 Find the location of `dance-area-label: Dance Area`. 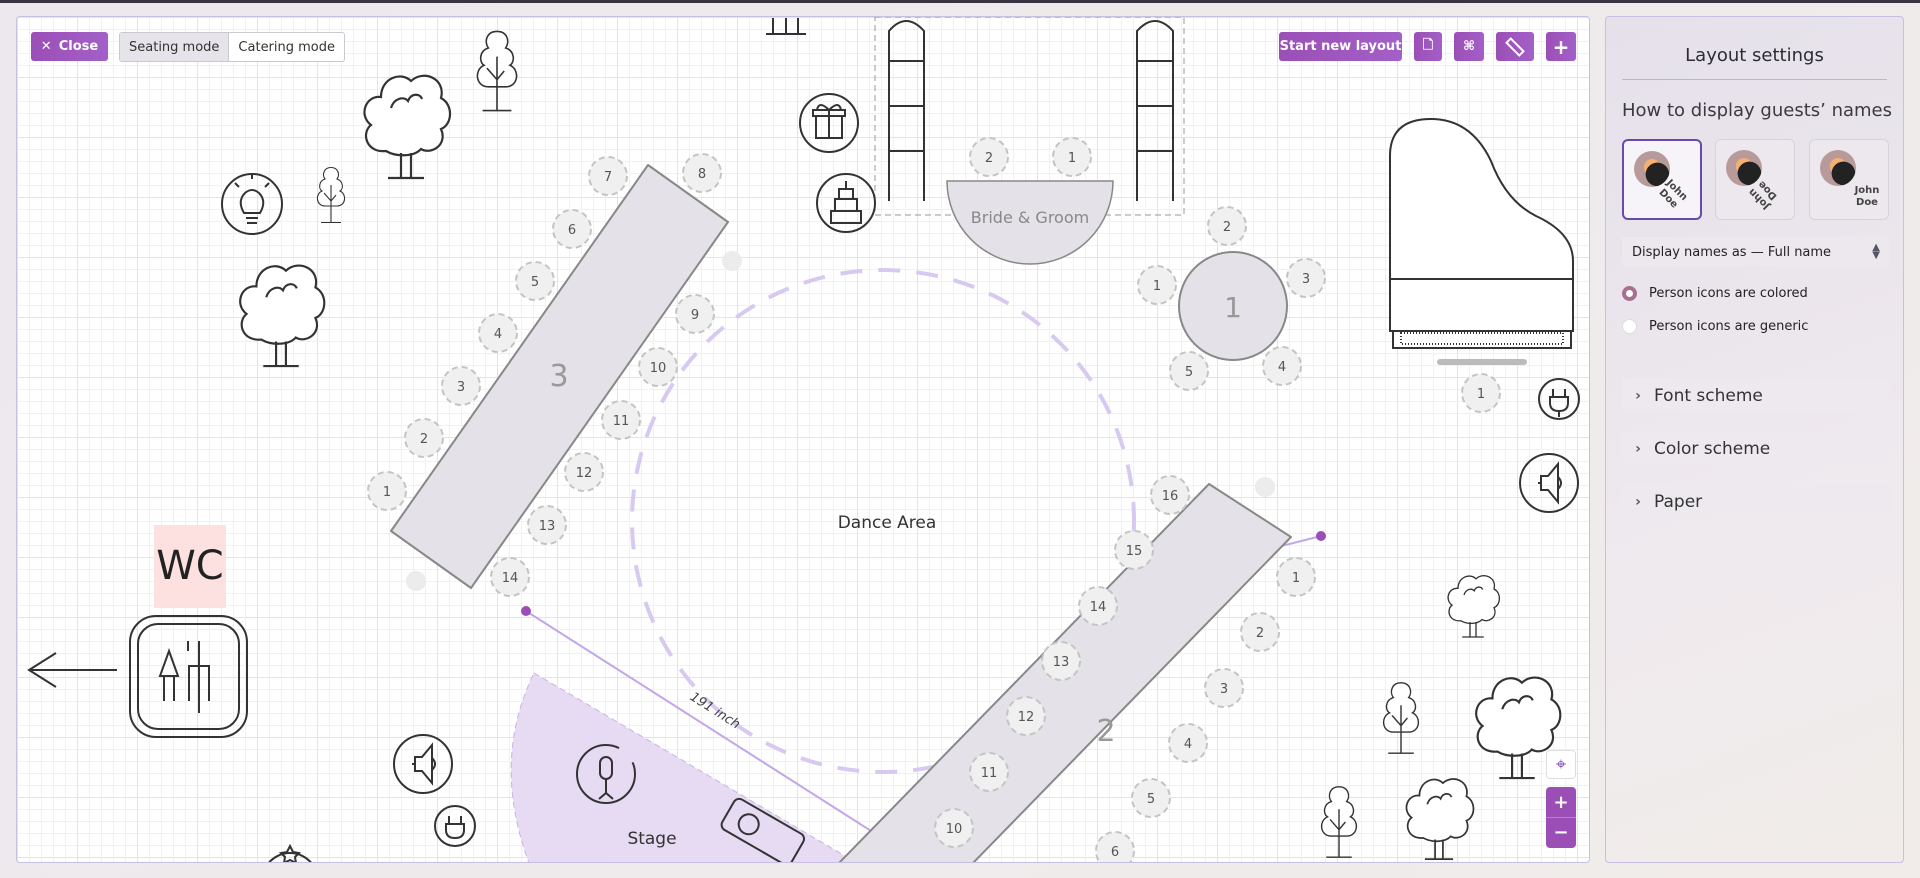

dance-area-label: Dance Area is located at coordinates (887, 523).